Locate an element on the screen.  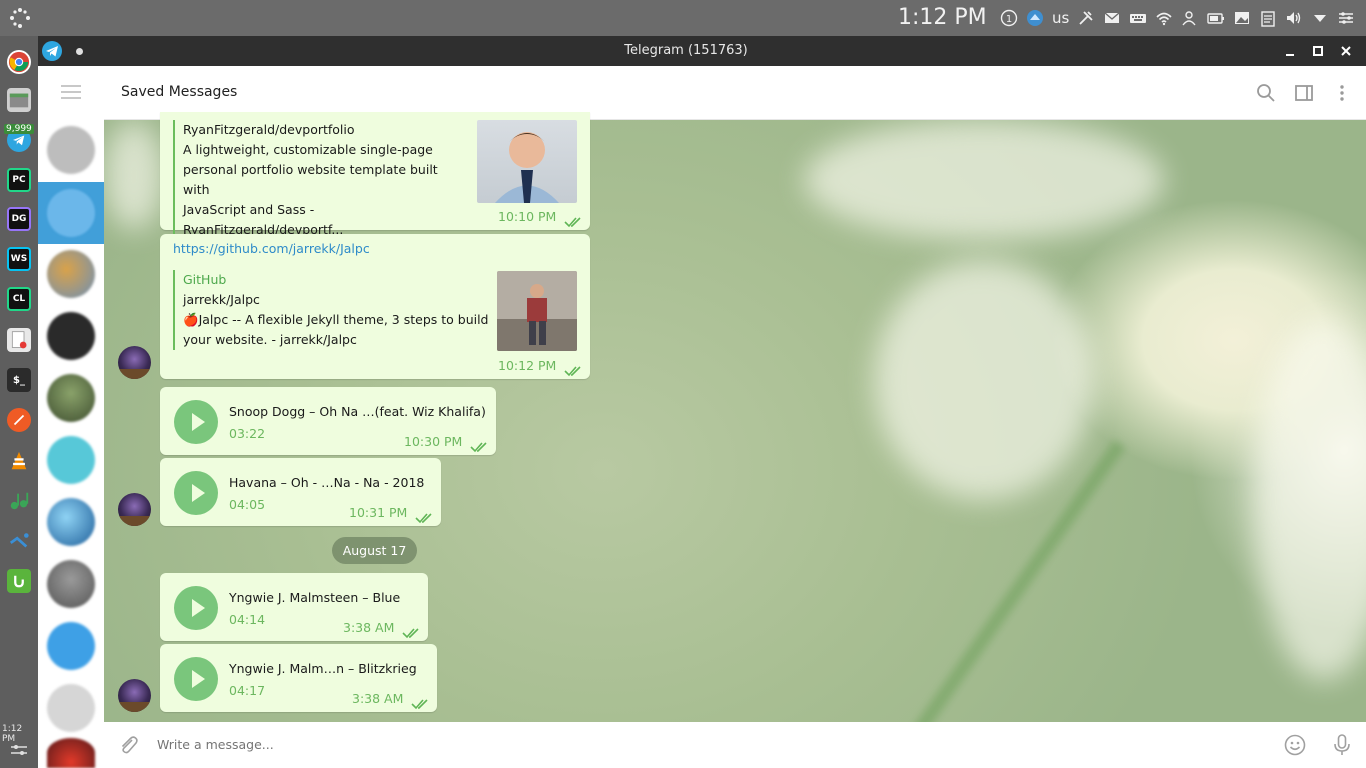
keyboard-layout: us is located at coordinates (1060, 18).